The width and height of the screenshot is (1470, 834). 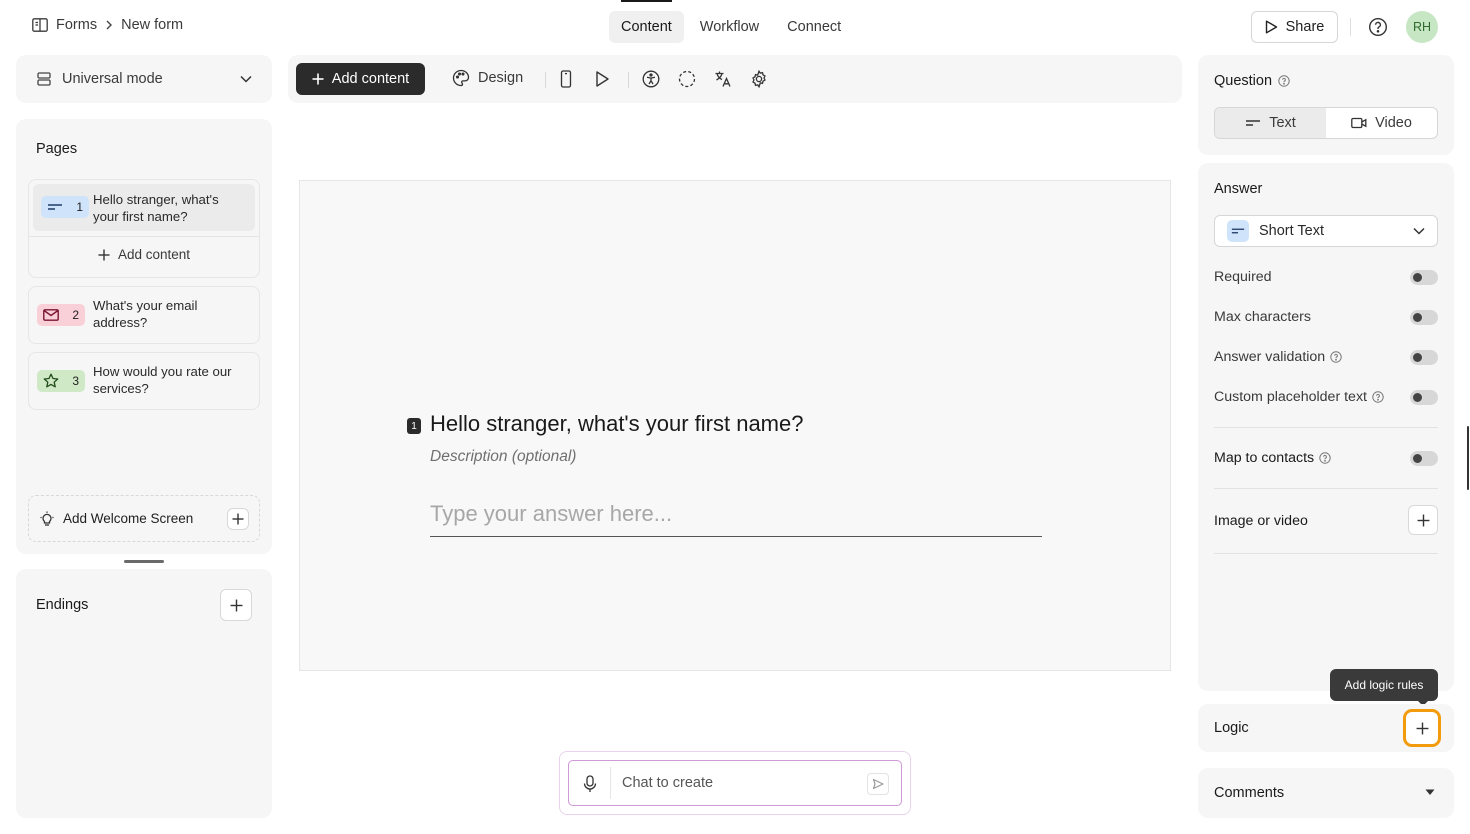 What do you see at coordinates (566, 79) in the screenshot?
I see `mobile-preview-icon` at bounding box center [566, 79].